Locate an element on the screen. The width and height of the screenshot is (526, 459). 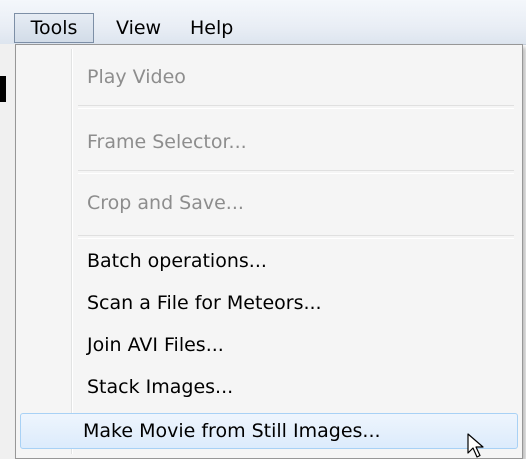
mouse-pointer-icon is located at coordinates (475, 445).